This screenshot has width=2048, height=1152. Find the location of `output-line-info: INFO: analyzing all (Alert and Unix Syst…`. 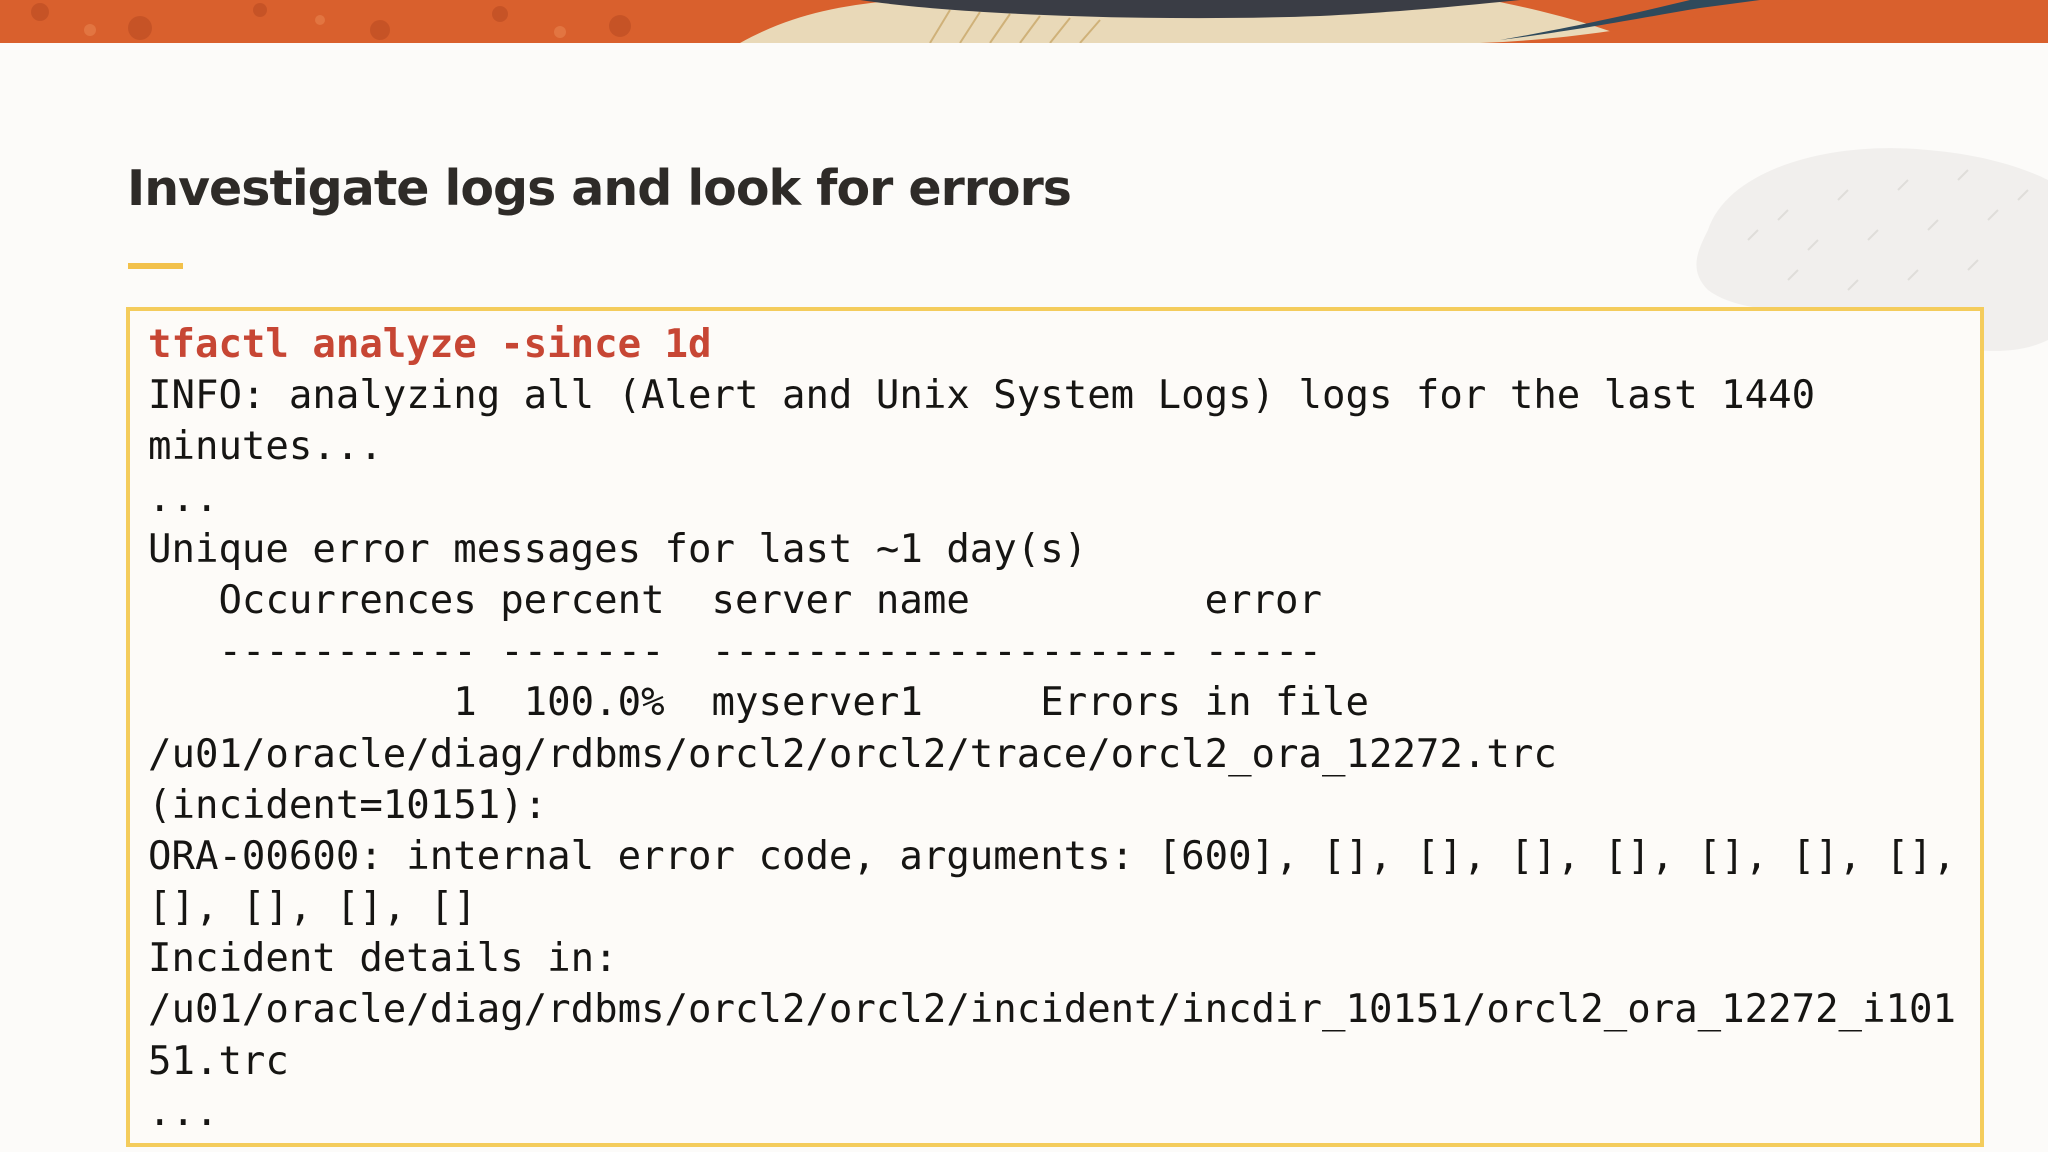

output-line-info: INFO: analyzing all (Alert and Unix Syst… is located at coordinates (982, 396).